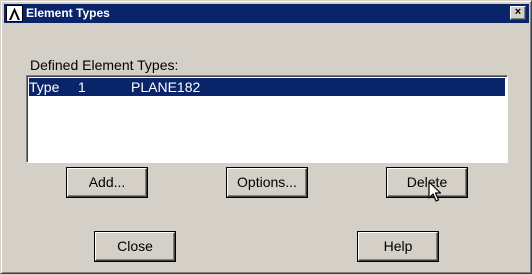 The image size is (532, 274). Describe the element at coordinates (44, 87) in the screenshot. I see `row-type-label: Type` at that location.